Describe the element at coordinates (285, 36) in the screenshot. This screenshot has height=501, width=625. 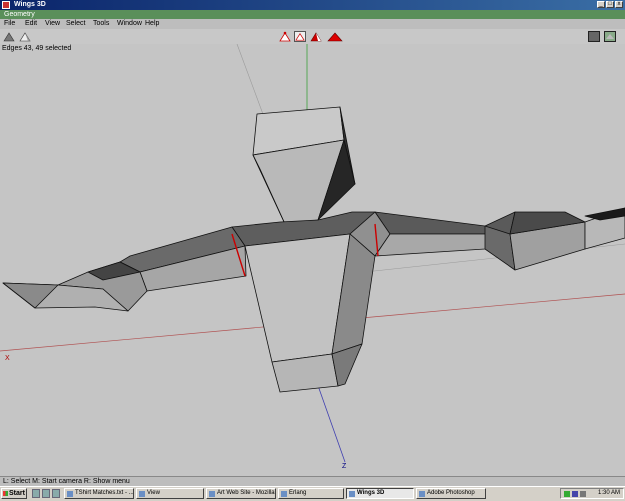
I see `vertex-select-mode-icon` at that location.